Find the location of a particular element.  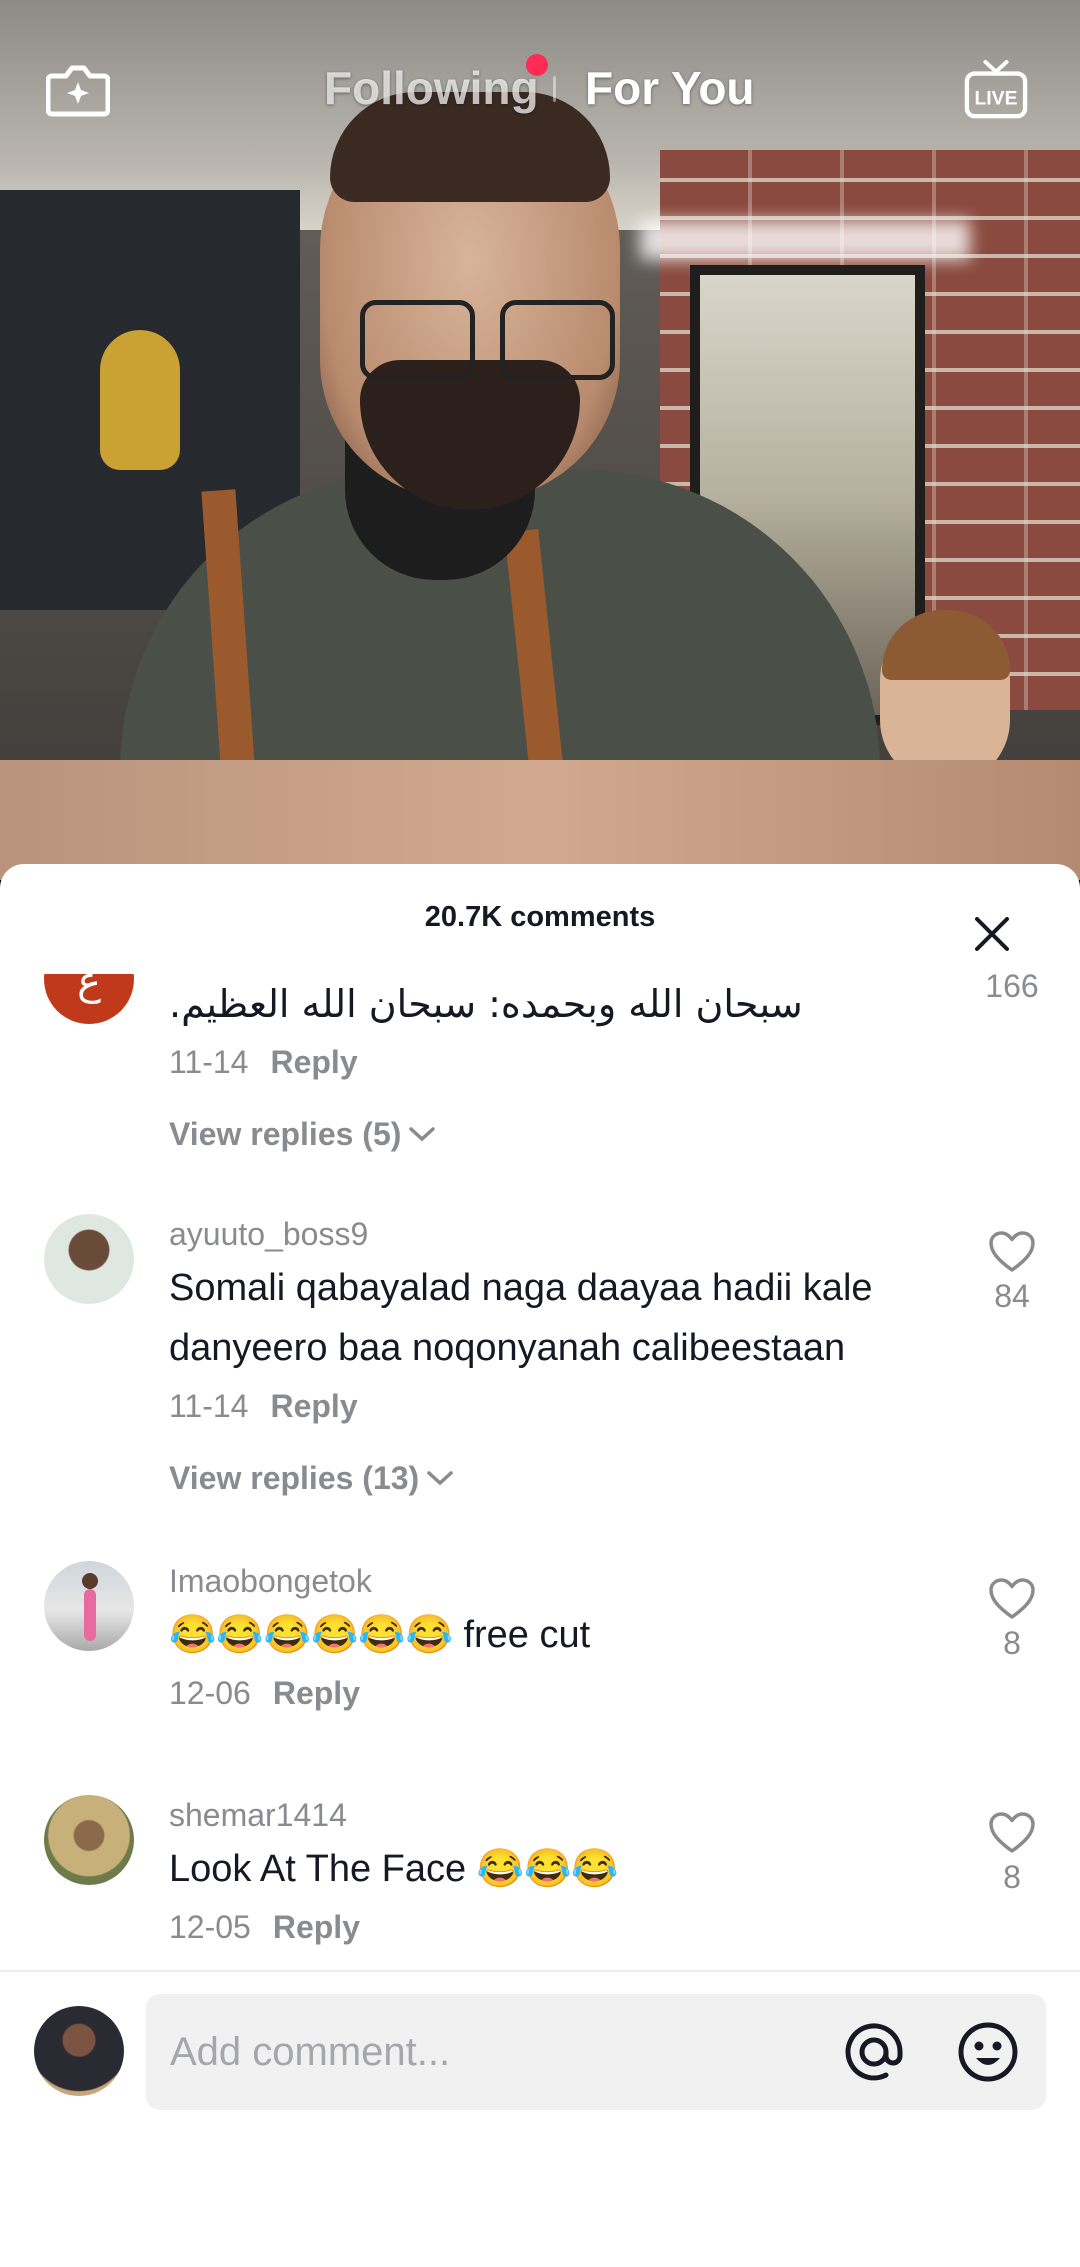

comment-text: سبحان الله وبحمده: سبحان الله العظيم. is located at coordinates (486, 1004).